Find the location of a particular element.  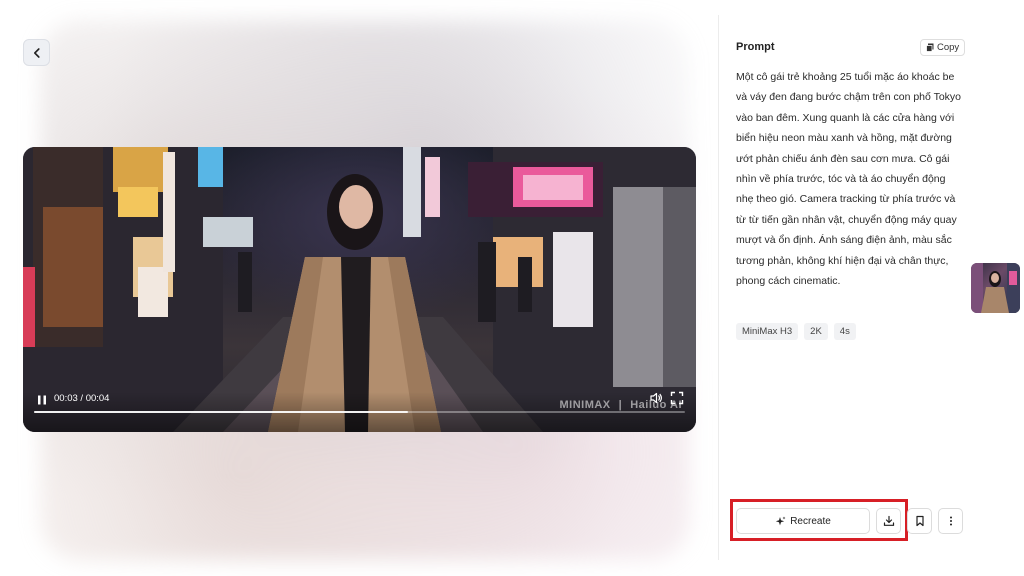

download-icon is located at coordinates (888, 520).